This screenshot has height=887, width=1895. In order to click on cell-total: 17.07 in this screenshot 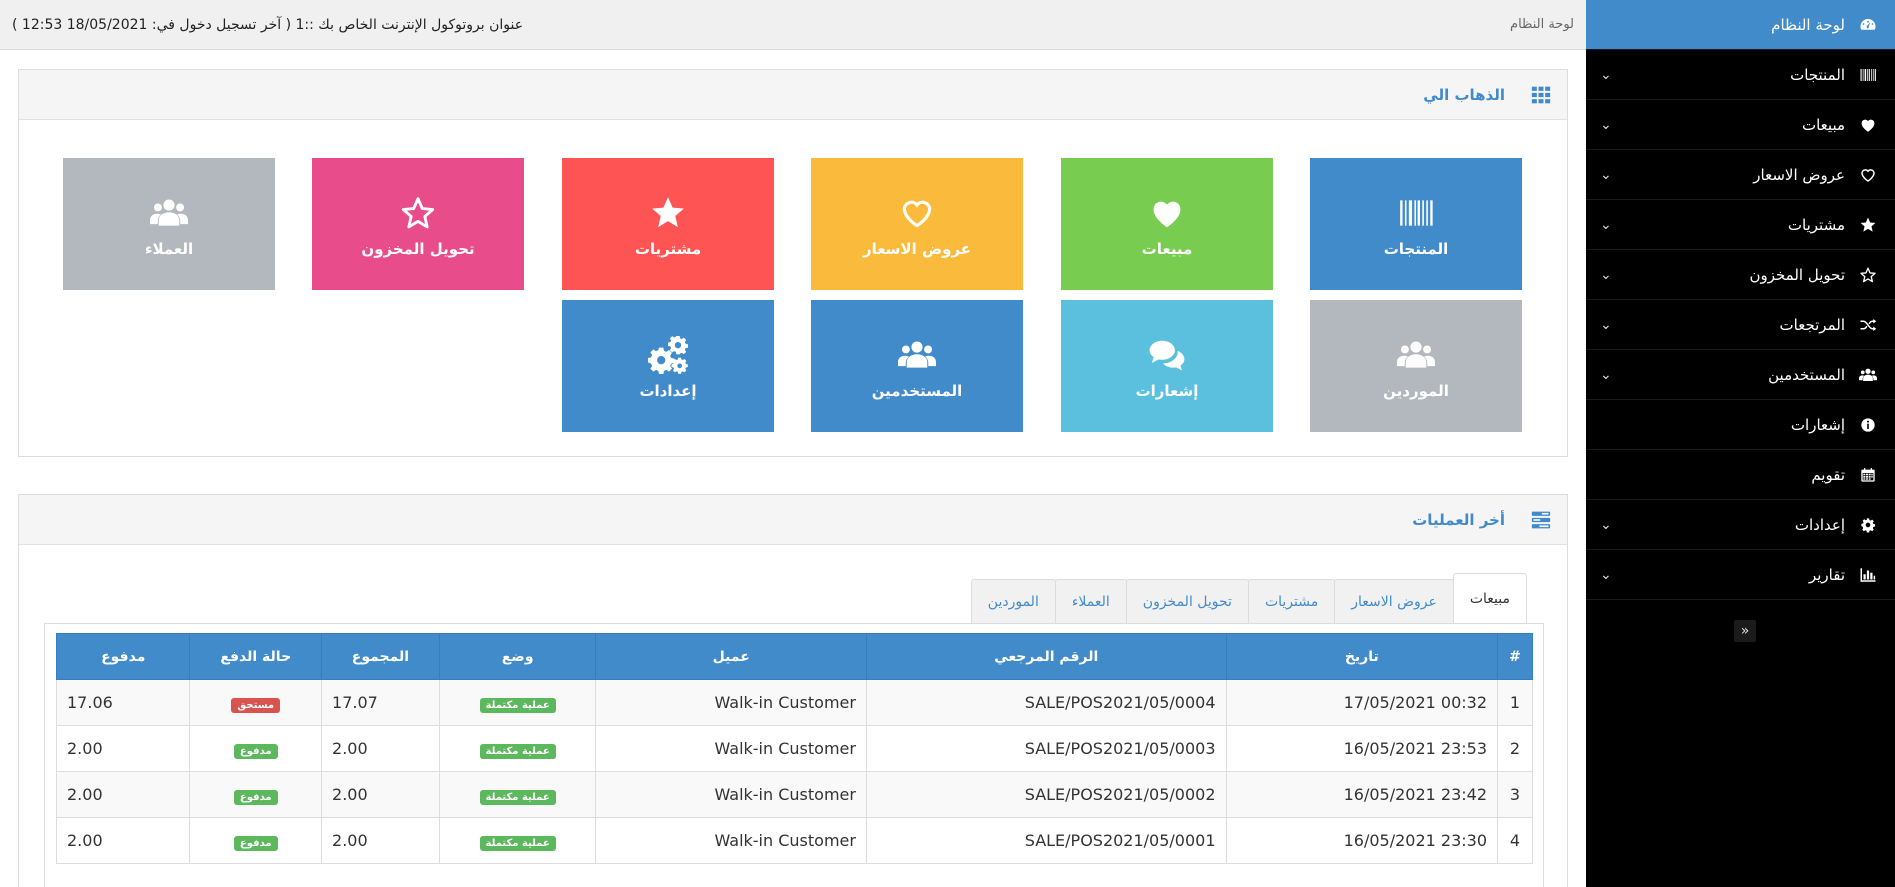, I will do `click(380, 702)`.